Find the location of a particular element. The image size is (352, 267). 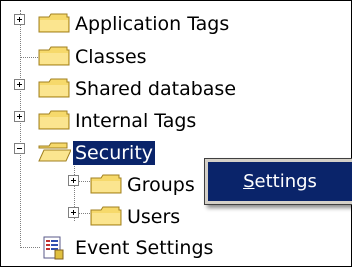

tree-item-label: Users is located at coordinates (154, 217).